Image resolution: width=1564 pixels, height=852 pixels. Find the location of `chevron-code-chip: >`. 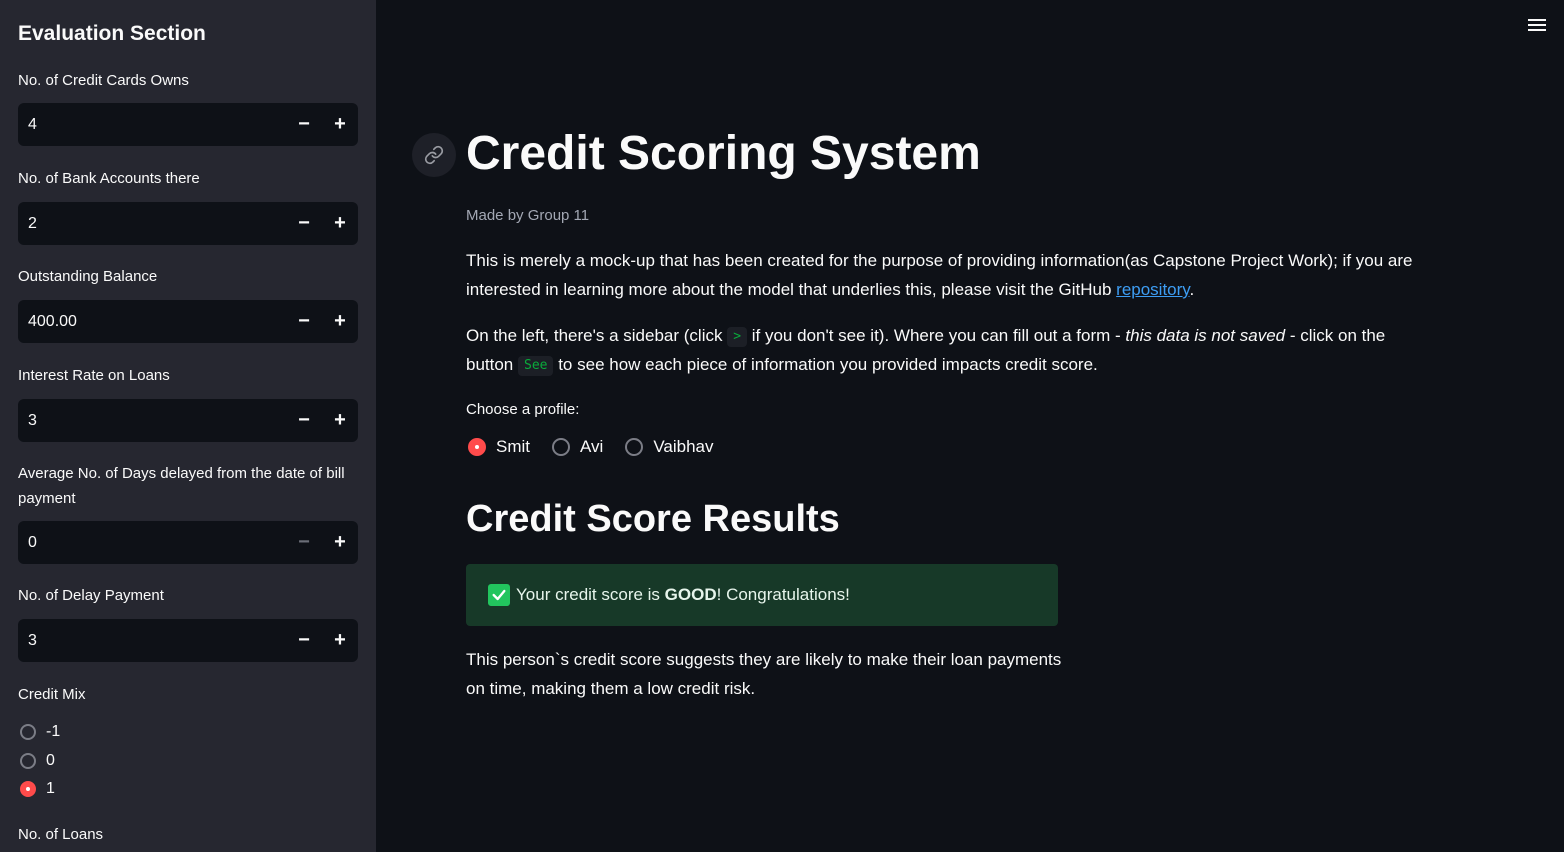

chevron-code-chip: > is located at coordinates (737, 336).